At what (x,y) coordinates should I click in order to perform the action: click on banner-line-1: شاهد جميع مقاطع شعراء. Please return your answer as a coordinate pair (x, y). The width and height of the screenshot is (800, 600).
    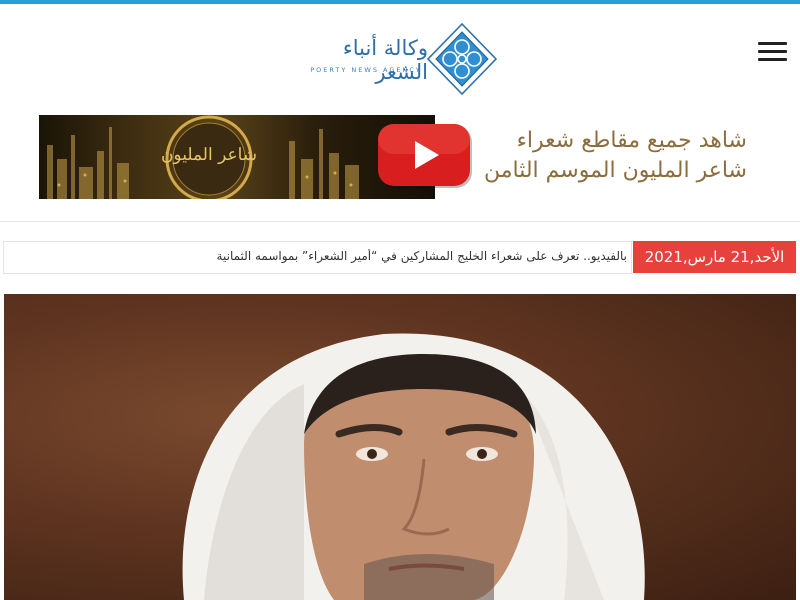
    Looking at the image, I should click on (631, 140).